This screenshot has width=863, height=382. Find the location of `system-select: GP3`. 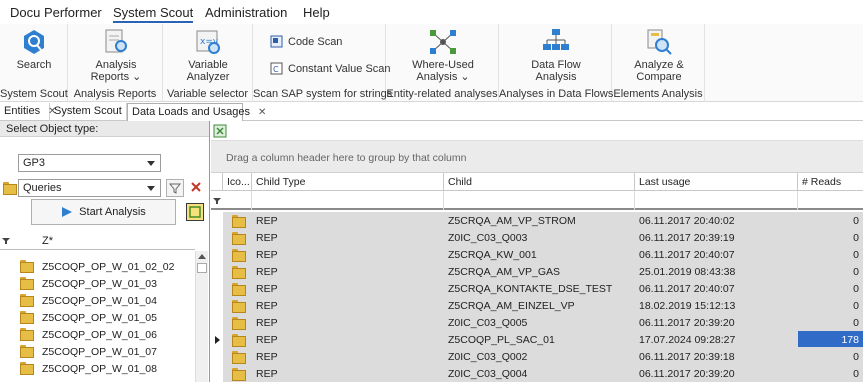

system-select: GP3 is located at coordinates (89, 163).